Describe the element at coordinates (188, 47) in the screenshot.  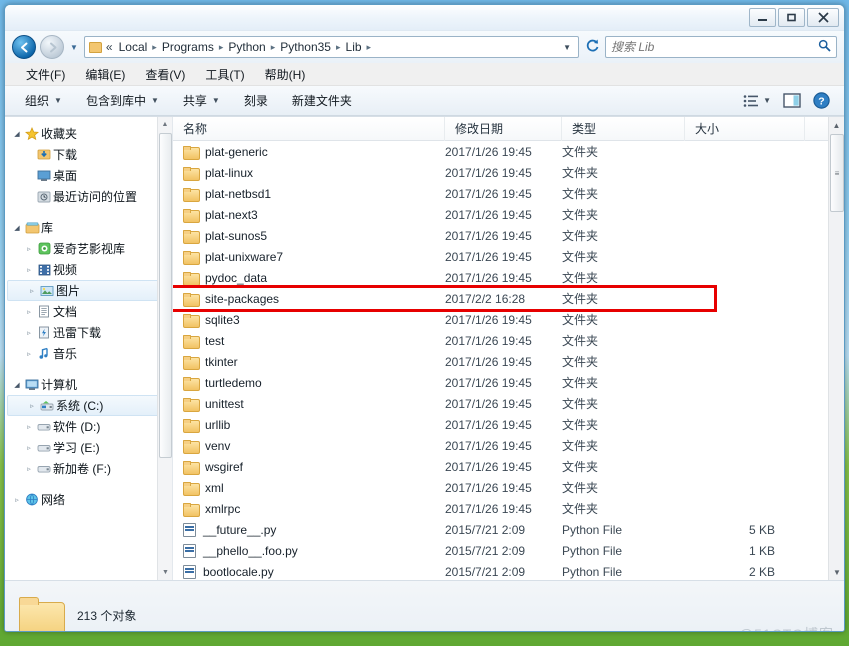
I see `breadcrumb-item-programs: Programs` at that location.